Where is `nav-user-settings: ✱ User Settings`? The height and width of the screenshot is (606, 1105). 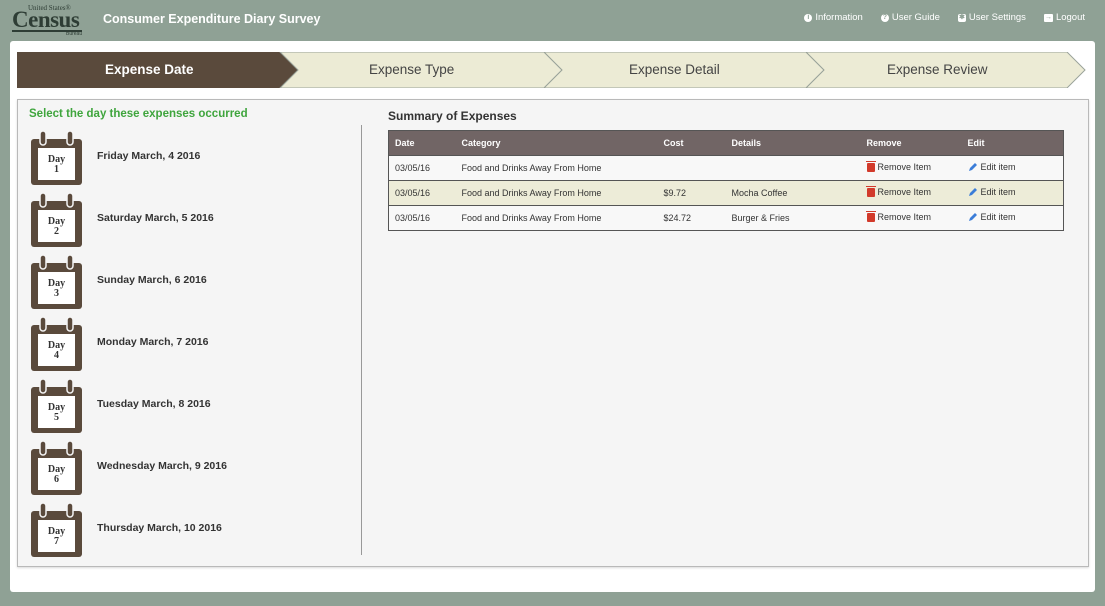
nav-user-settings: ✱ User Settings is located at coordinates (991, 17).